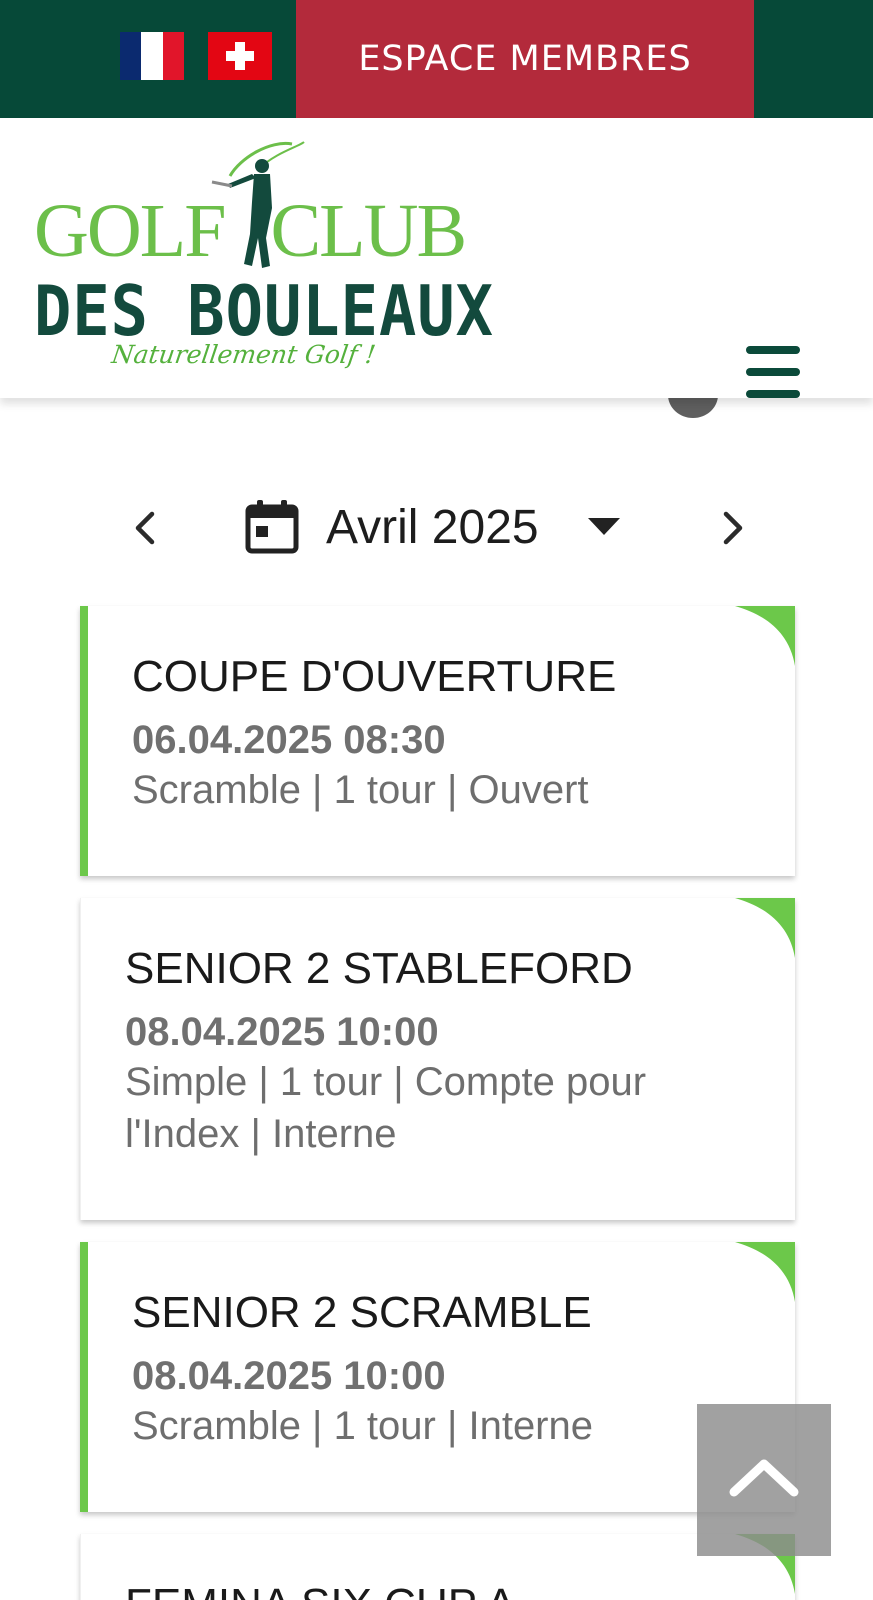  I want to click on logo-tagline: Naturellement Golf !, so click(243, 354).